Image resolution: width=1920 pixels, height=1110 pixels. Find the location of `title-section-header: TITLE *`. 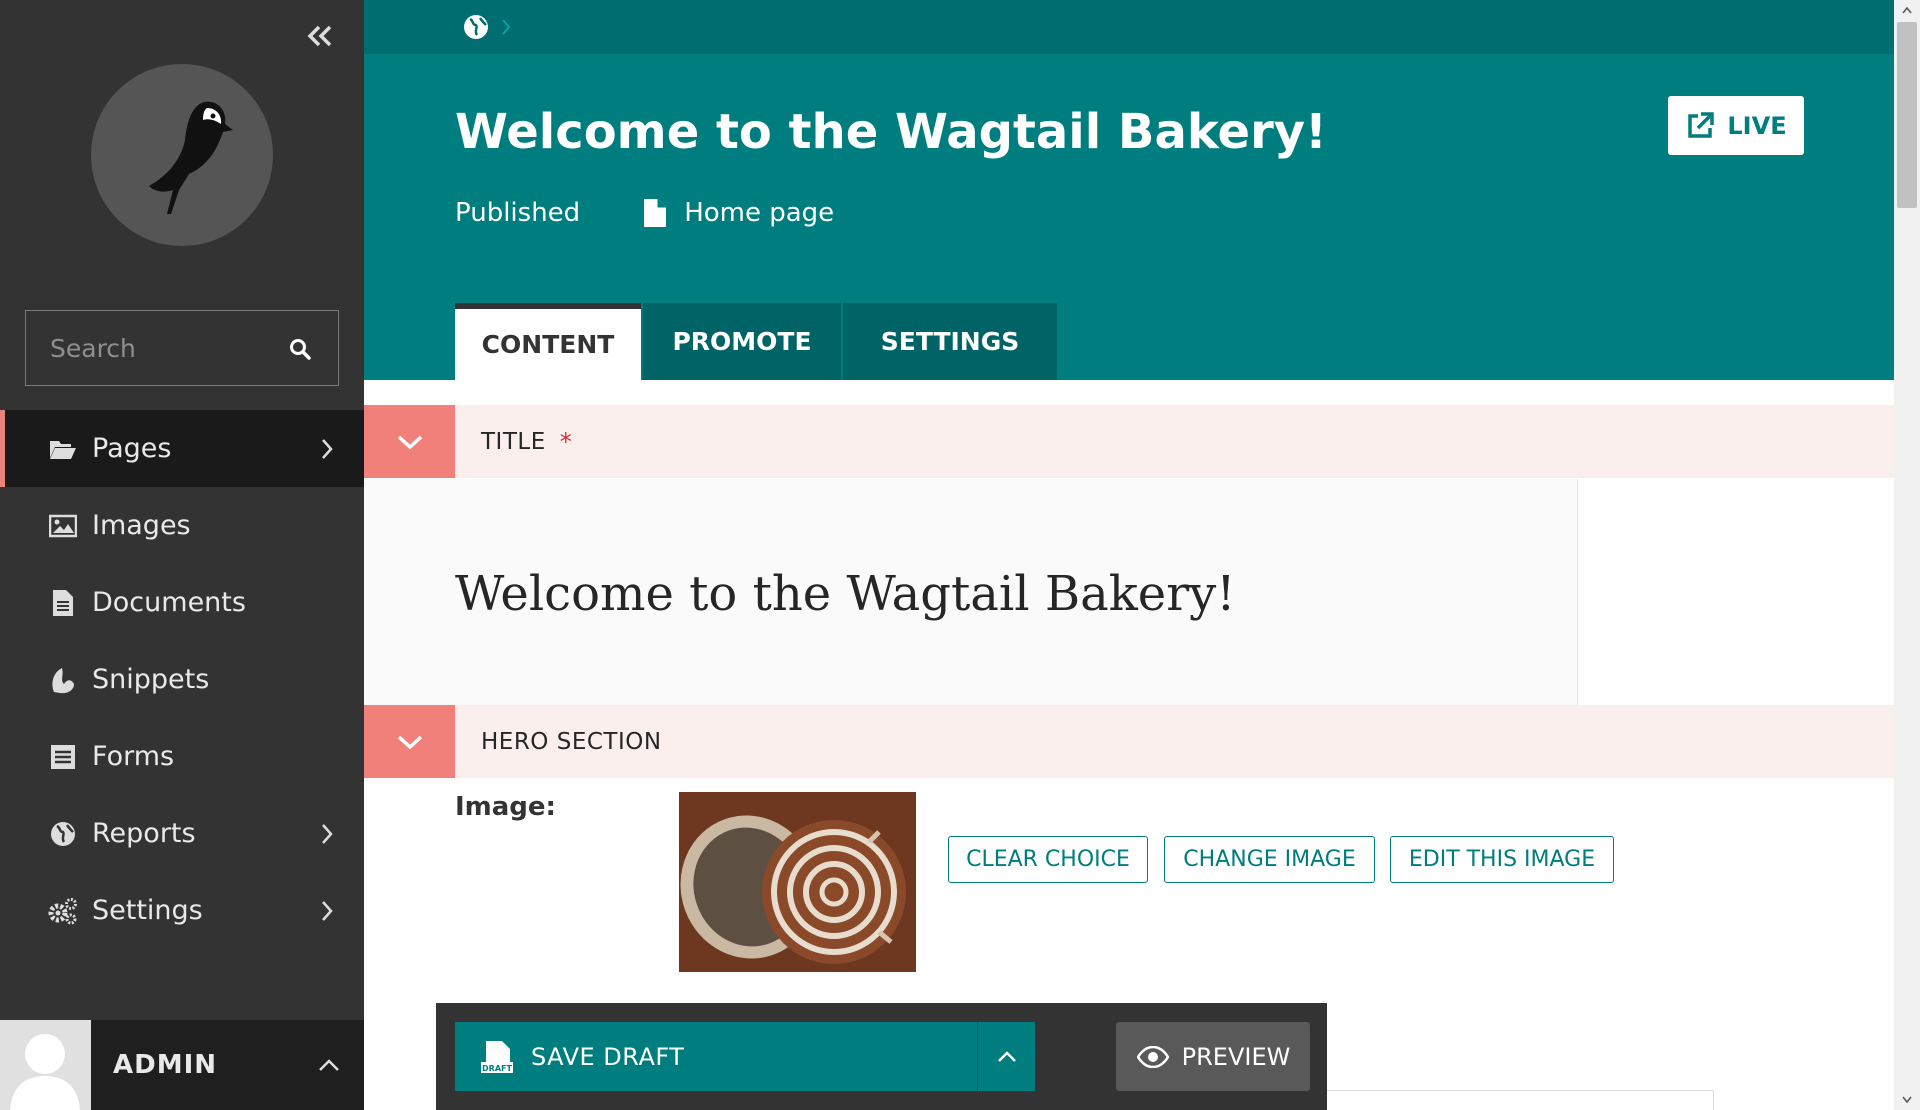

title-section-header: TITLE * is located at coordinates (1129, 441).